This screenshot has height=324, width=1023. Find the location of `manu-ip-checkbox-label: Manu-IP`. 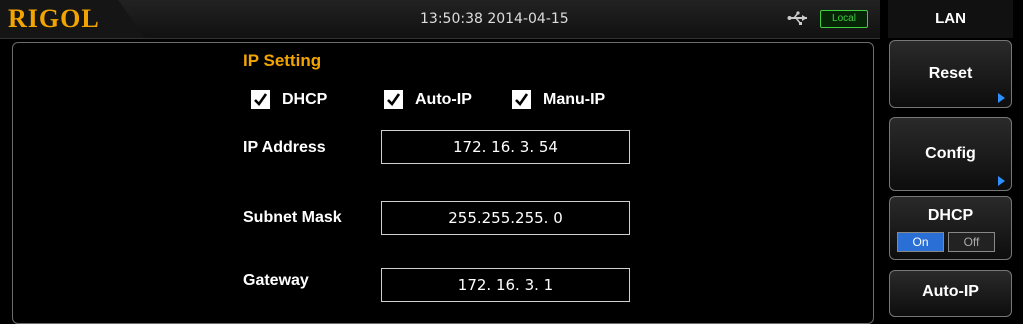

manu-ip-checkbox-label: Manu-IP is located at coordinates (574, 99).